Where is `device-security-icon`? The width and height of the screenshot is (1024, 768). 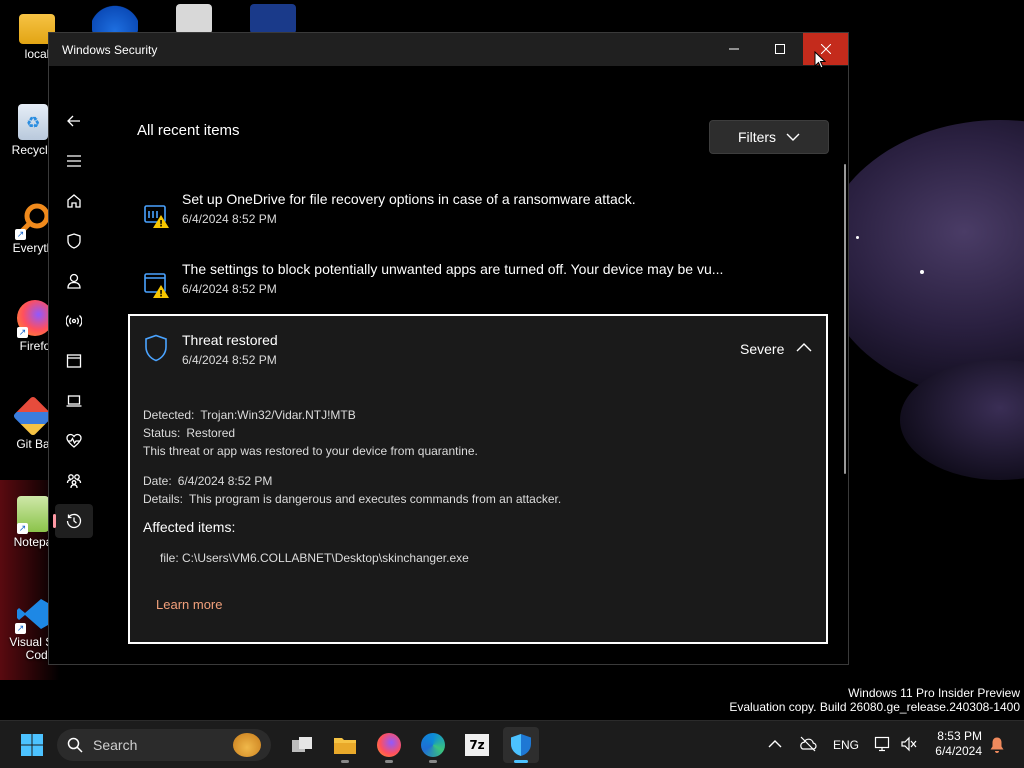
device-security-icon is located at coordinates (74, 401).